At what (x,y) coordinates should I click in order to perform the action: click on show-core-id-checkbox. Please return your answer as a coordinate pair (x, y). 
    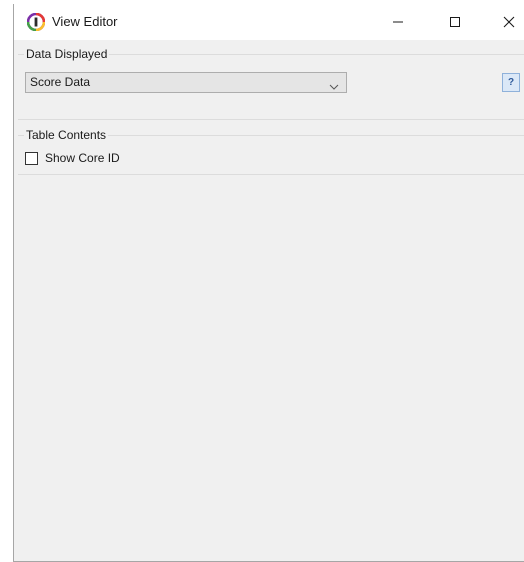
    Looking at the image, I should click on (31, 158).